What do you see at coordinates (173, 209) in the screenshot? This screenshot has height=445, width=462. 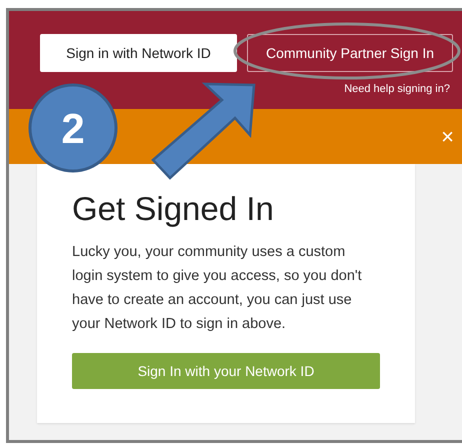 I see `card-title: Get Signed In` at bounding box center [173, 209].